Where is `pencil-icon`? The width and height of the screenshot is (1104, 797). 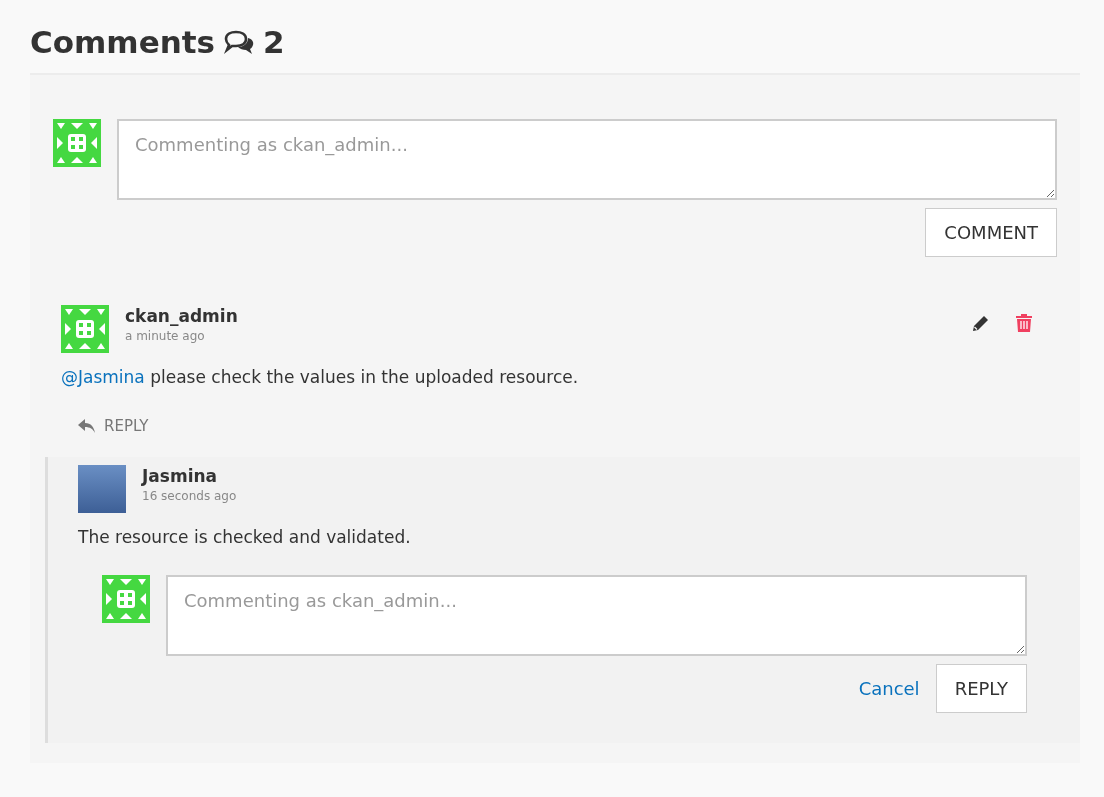
pencil-icon is located at coordinates (981, 323).